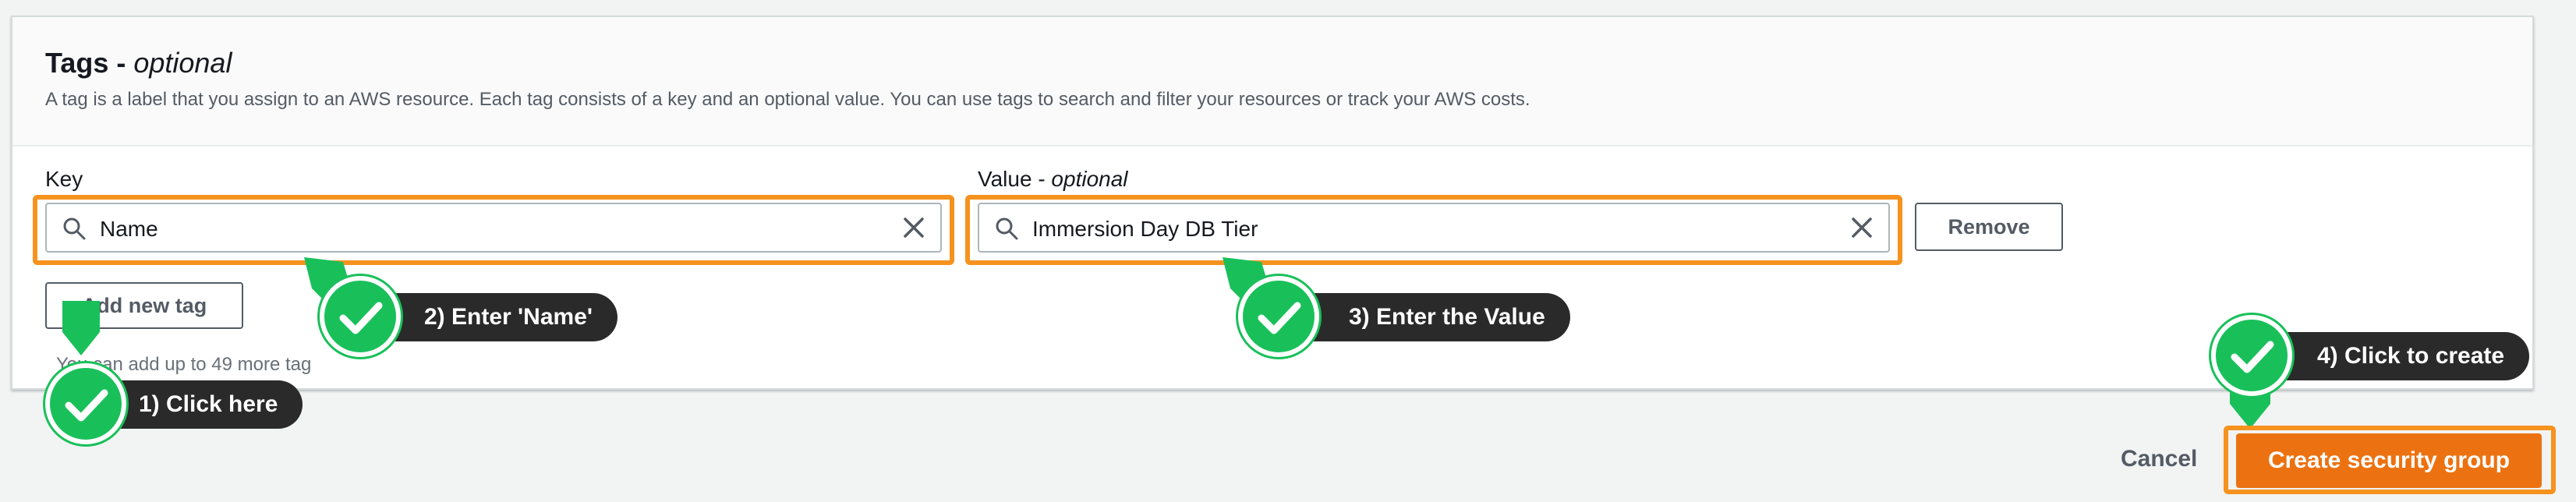  Describe the element at coordinates (1015, 179) in the screenshot. I see `value-label-text: Value -` at that location.